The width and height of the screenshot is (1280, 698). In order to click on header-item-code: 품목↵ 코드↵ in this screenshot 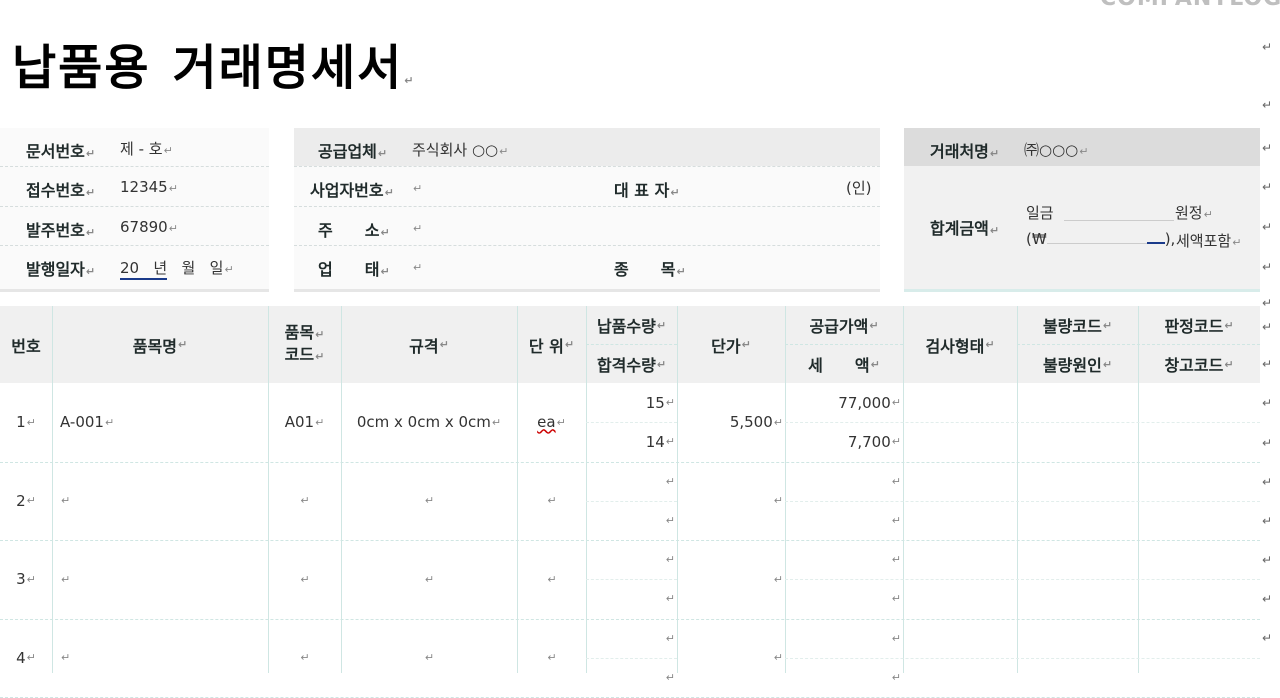, I will do `click(304, 344)`.